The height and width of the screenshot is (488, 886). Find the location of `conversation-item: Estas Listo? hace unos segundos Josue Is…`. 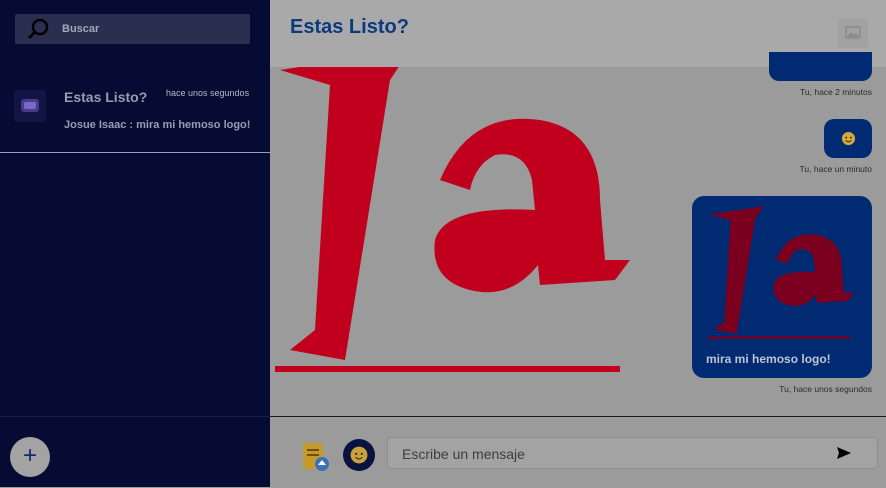

conversation-item: Estas Listo? hace unos segundos Josue Is… is located at coordinates (135, 111).